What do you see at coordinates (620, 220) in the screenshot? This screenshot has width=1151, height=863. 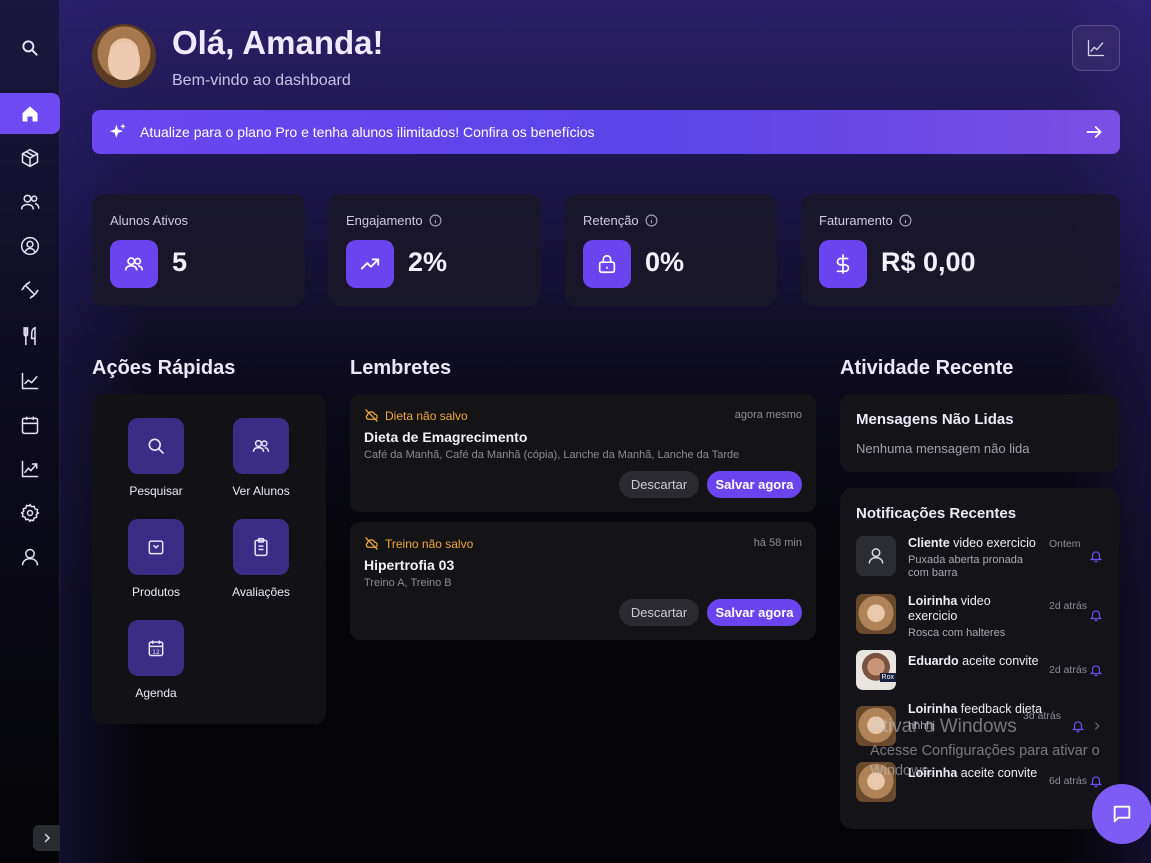 I see `stat-label: Retenção` at bounding box center [620, 220].